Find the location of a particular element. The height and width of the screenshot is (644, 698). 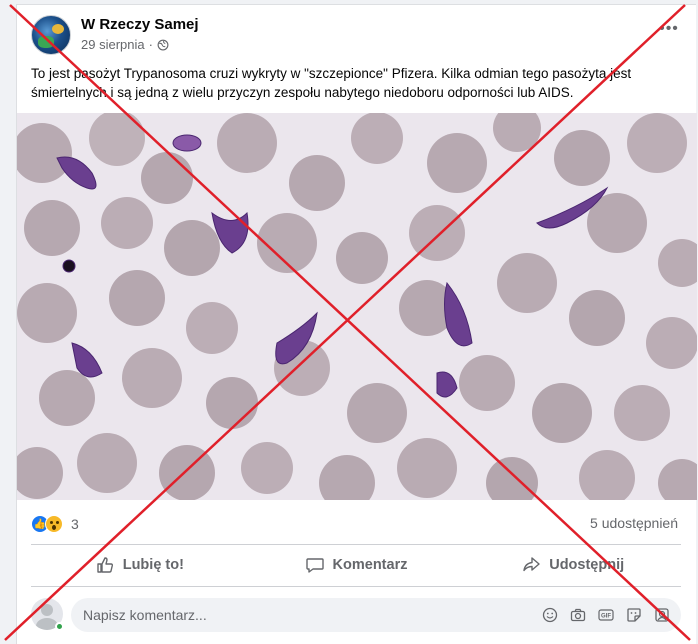

online-status-icon is located at coordinates (59, 626).